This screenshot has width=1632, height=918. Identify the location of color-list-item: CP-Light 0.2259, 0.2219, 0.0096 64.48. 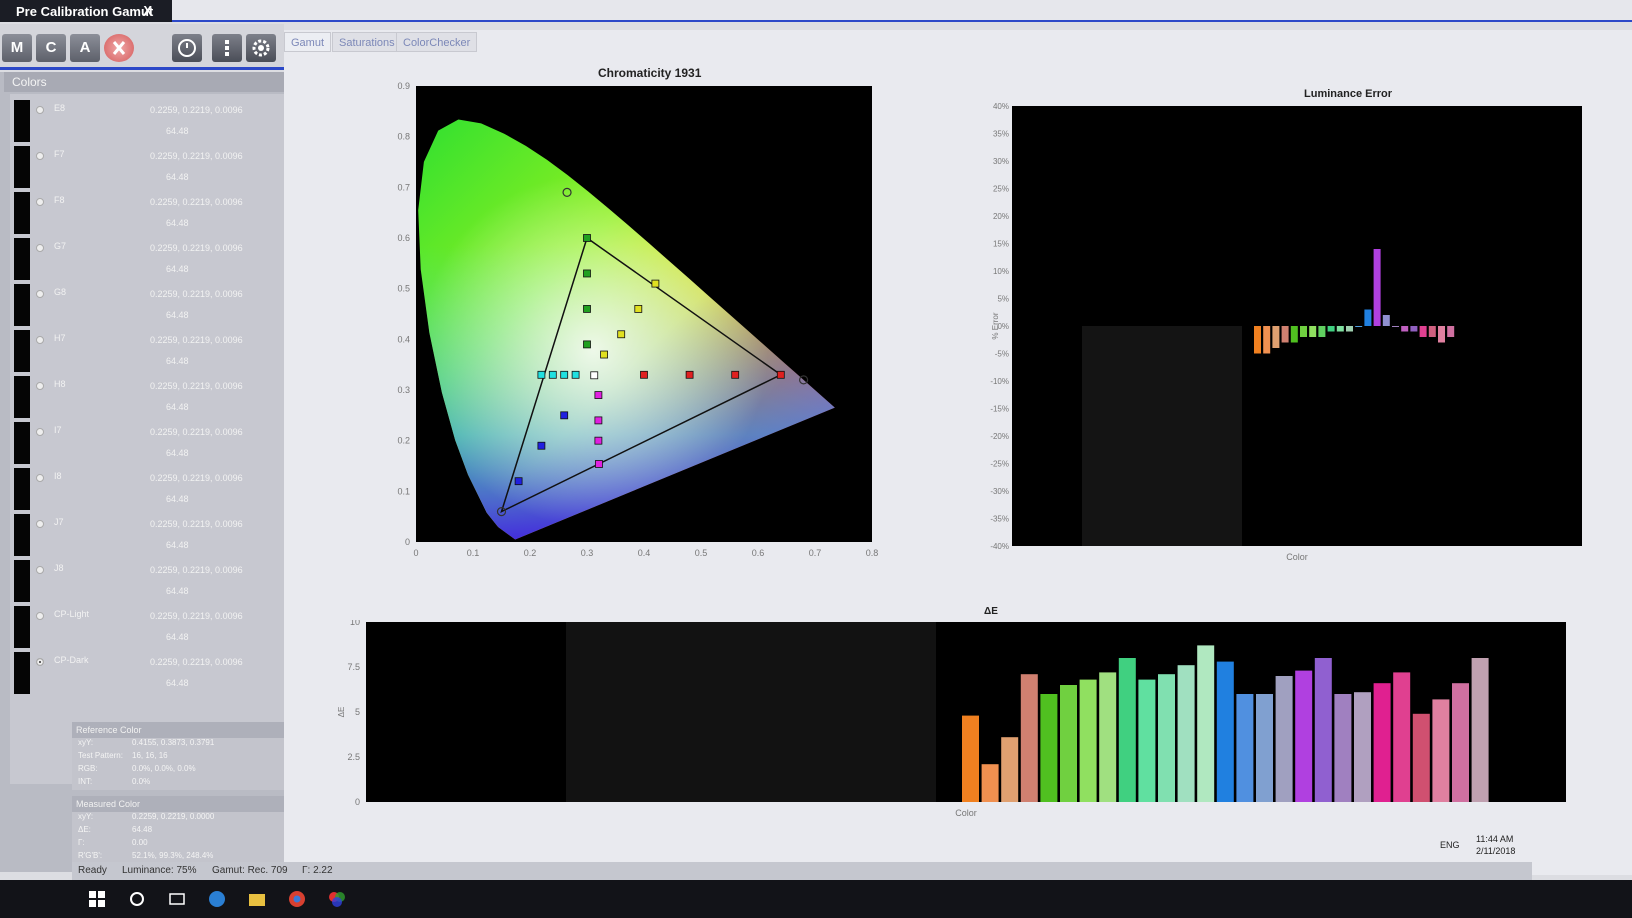
(154, 627).